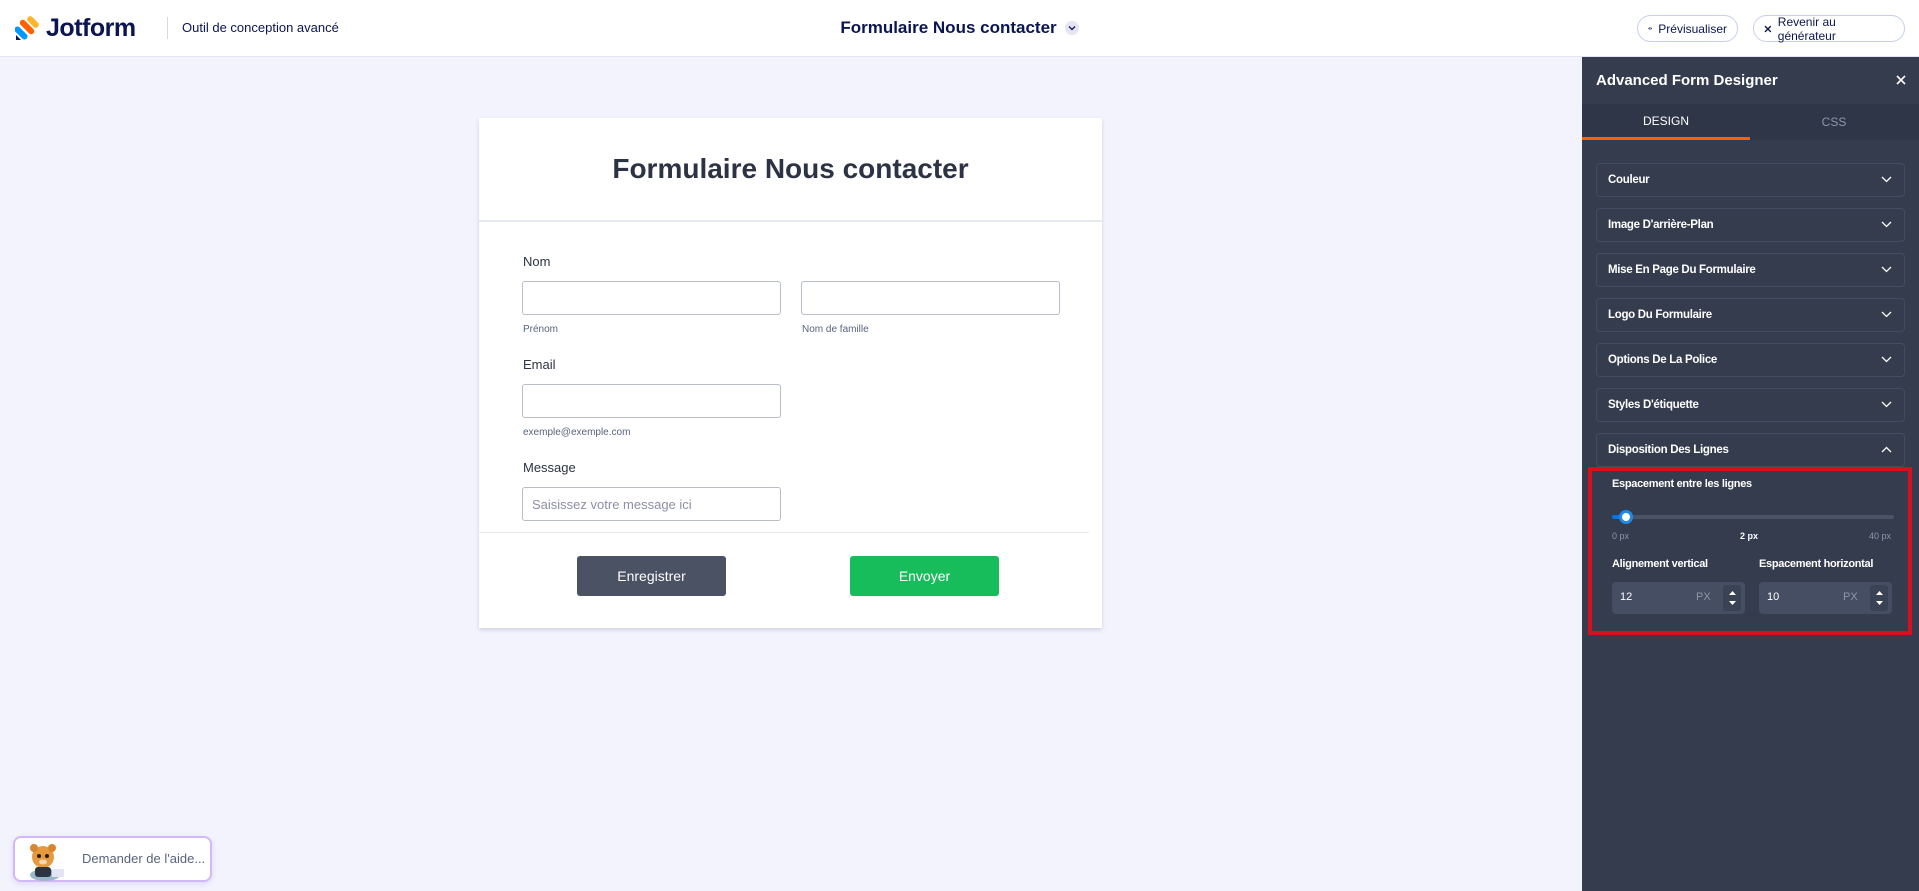 Image resolution: width=1919 pixels, height=891 pixels. I want to click on footer-divider, so click(784, 532).